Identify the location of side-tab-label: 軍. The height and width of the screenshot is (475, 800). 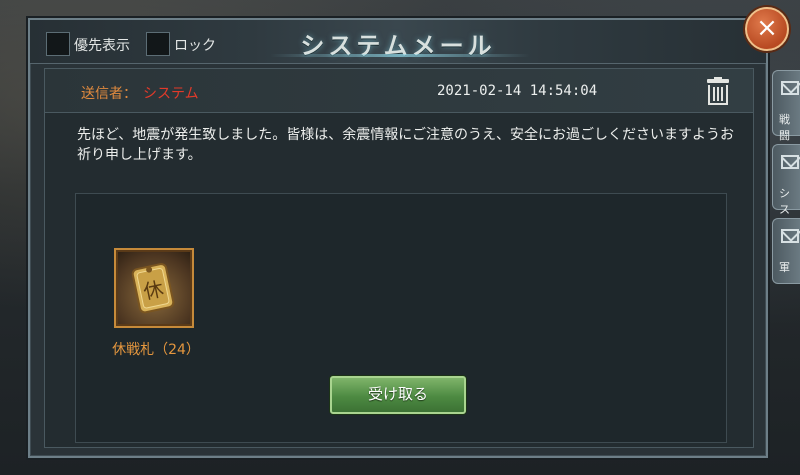
(784, 267).